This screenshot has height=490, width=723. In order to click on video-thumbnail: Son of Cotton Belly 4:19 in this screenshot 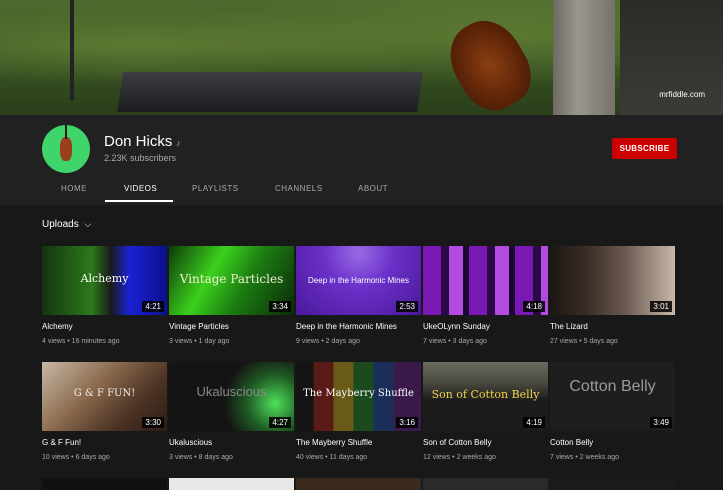, I will do `click(485, 396)`.